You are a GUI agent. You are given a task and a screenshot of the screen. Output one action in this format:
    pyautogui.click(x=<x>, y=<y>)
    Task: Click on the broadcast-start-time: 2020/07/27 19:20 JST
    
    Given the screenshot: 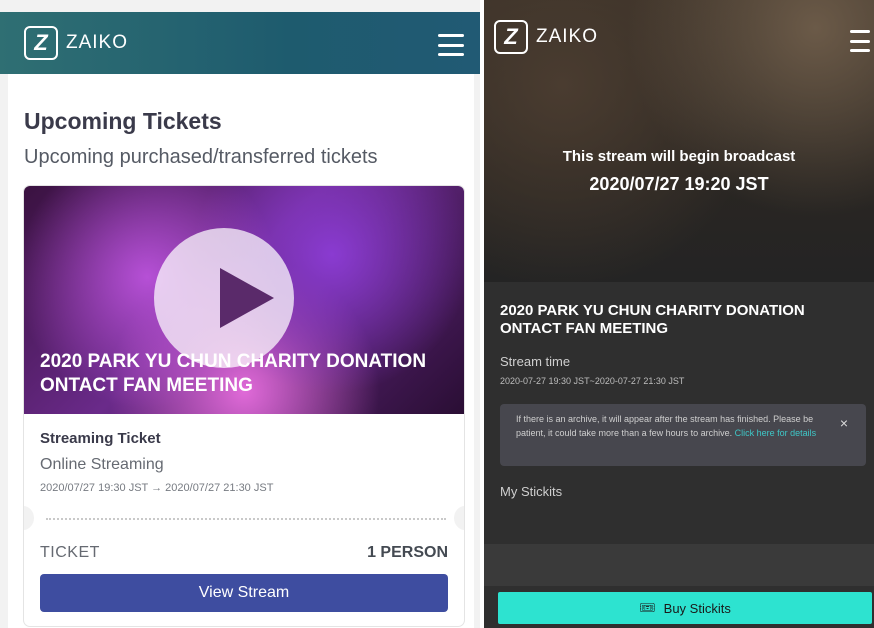 What is the action you would take?
    pyautogui.click(x=679, y=184)
    